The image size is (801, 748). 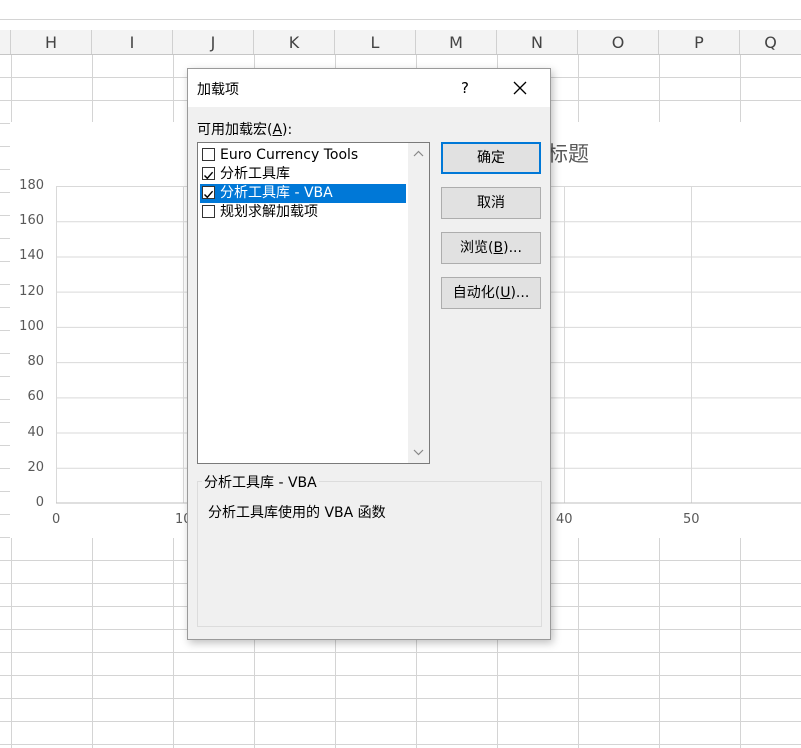 I want to click on list-item: 规划求解加载项, so click(x=303, y=212).